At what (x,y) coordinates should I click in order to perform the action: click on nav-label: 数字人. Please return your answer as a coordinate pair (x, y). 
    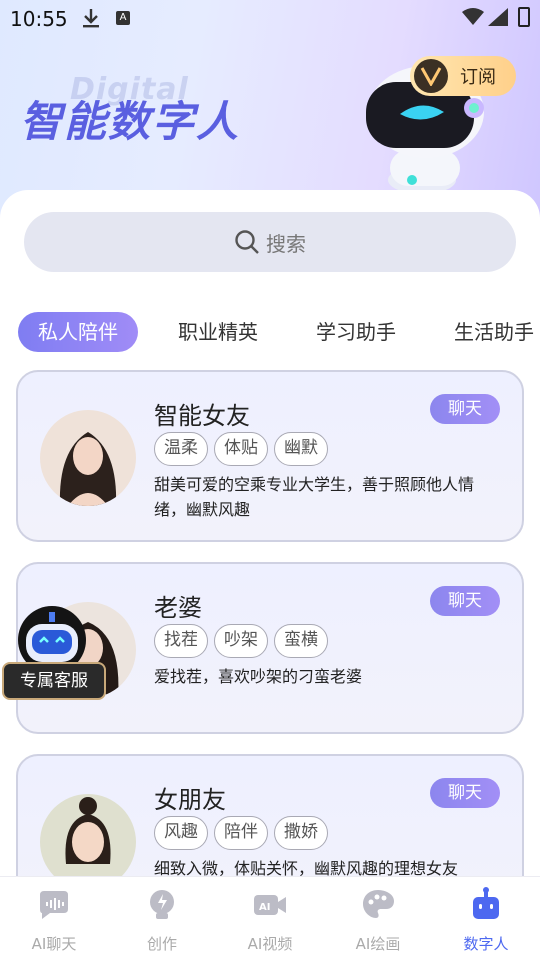
    Looking at the image, I should click on (486, 944).